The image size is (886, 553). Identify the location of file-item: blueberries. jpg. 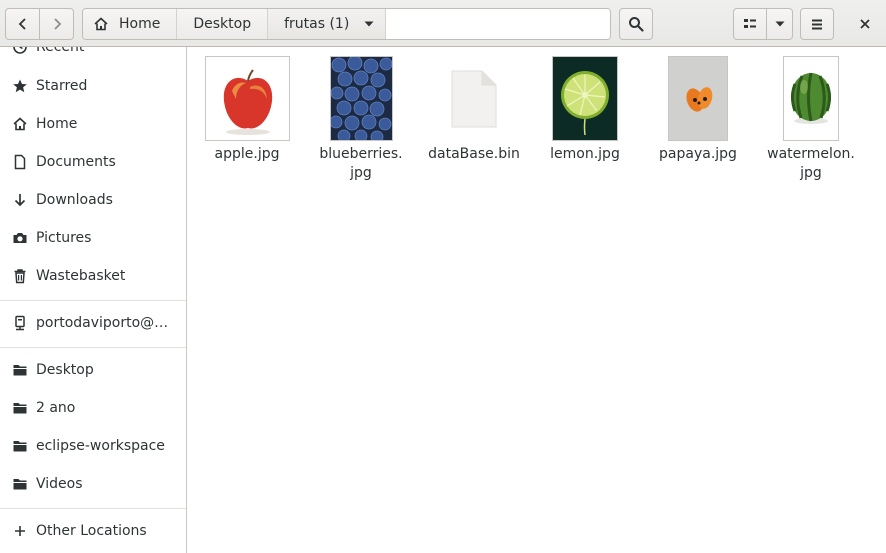
(361, 119).